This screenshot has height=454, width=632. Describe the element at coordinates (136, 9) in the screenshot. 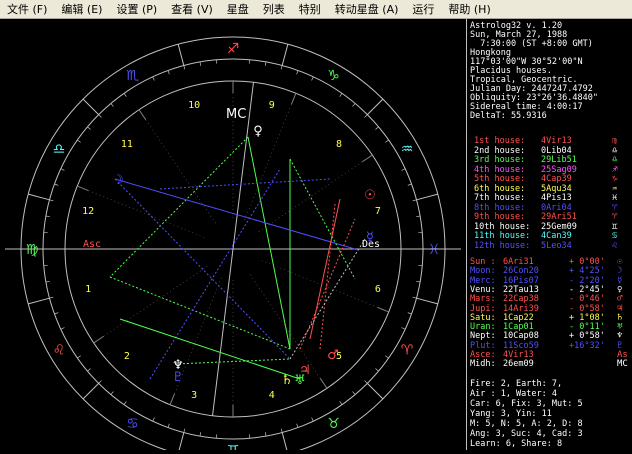

I see `menu-item-2: 设置 (P)` at that location.